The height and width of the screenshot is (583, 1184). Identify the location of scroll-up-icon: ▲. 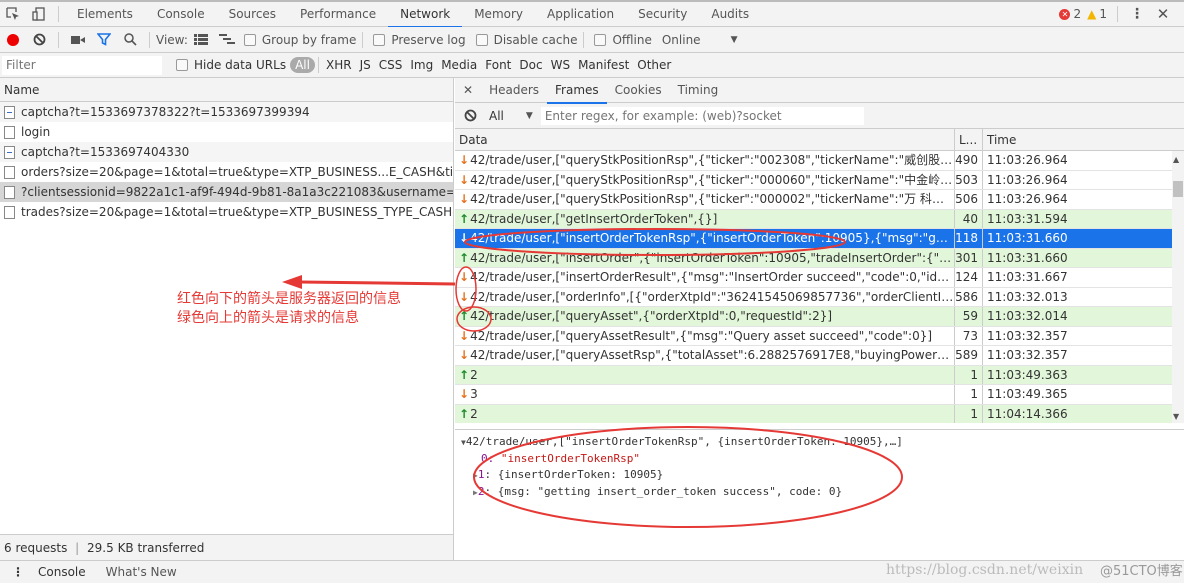
(1176, 159).